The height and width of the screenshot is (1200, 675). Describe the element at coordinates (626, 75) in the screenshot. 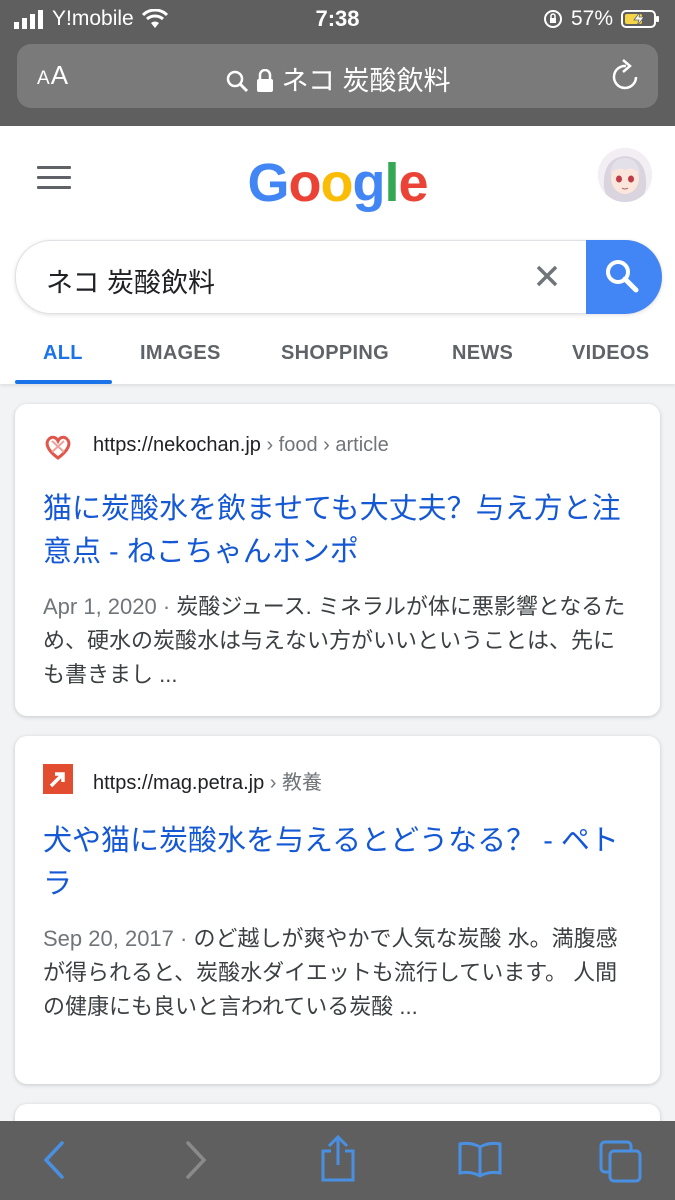

I see `reload-icon` at that location.